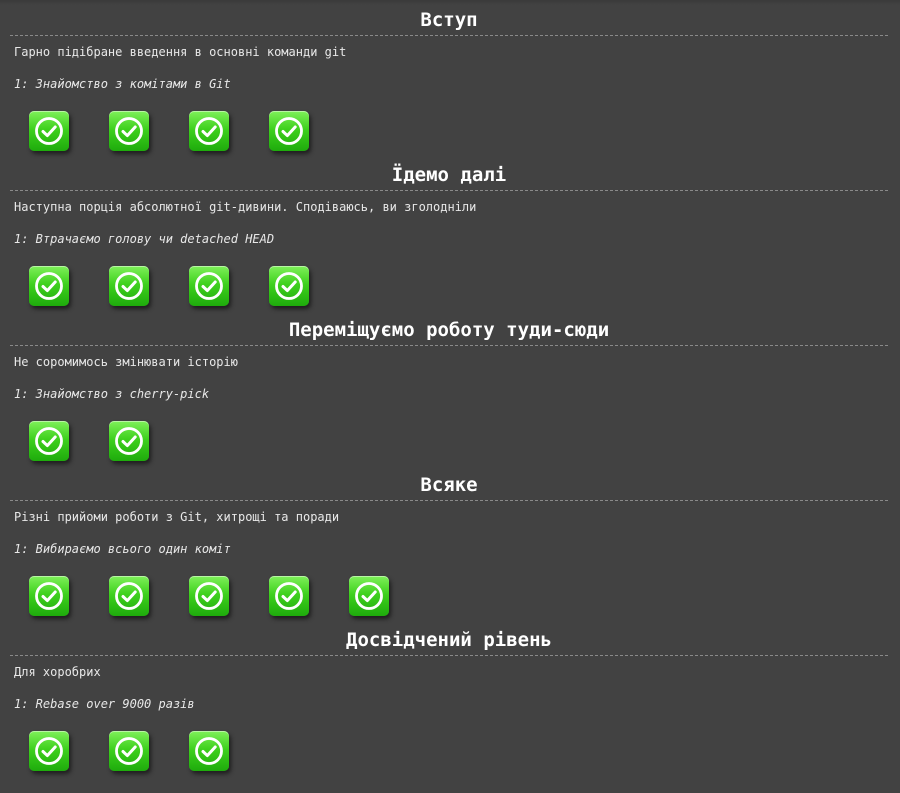 The height and width of the screenshot is (793, 900). Describe the element at coordinates (449, 328) in the screenshot. I see `sequence-title: Переміщуємо роботу туди-сюди` at that location.